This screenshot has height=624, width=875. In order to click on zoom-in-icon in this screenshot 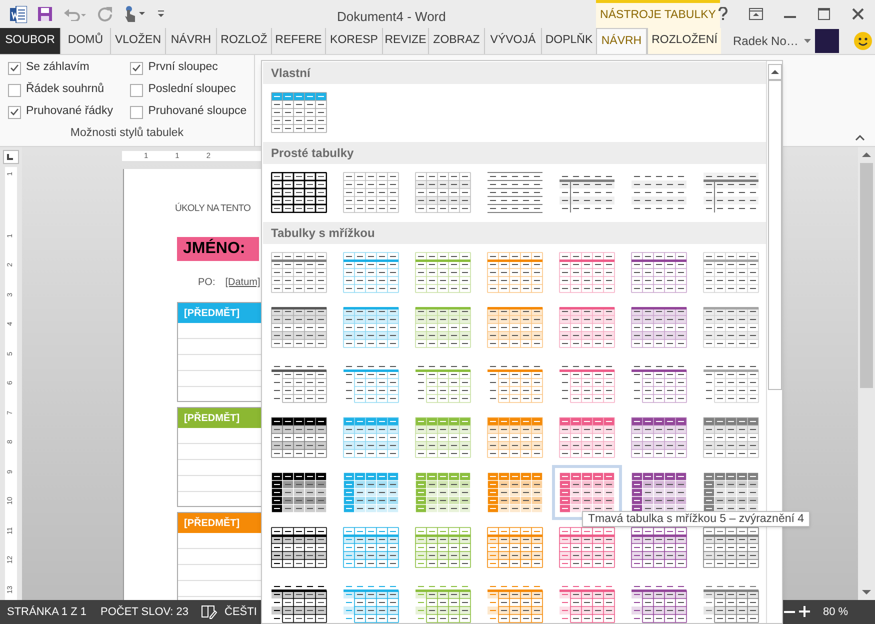, I will do `click(804, 611)`.